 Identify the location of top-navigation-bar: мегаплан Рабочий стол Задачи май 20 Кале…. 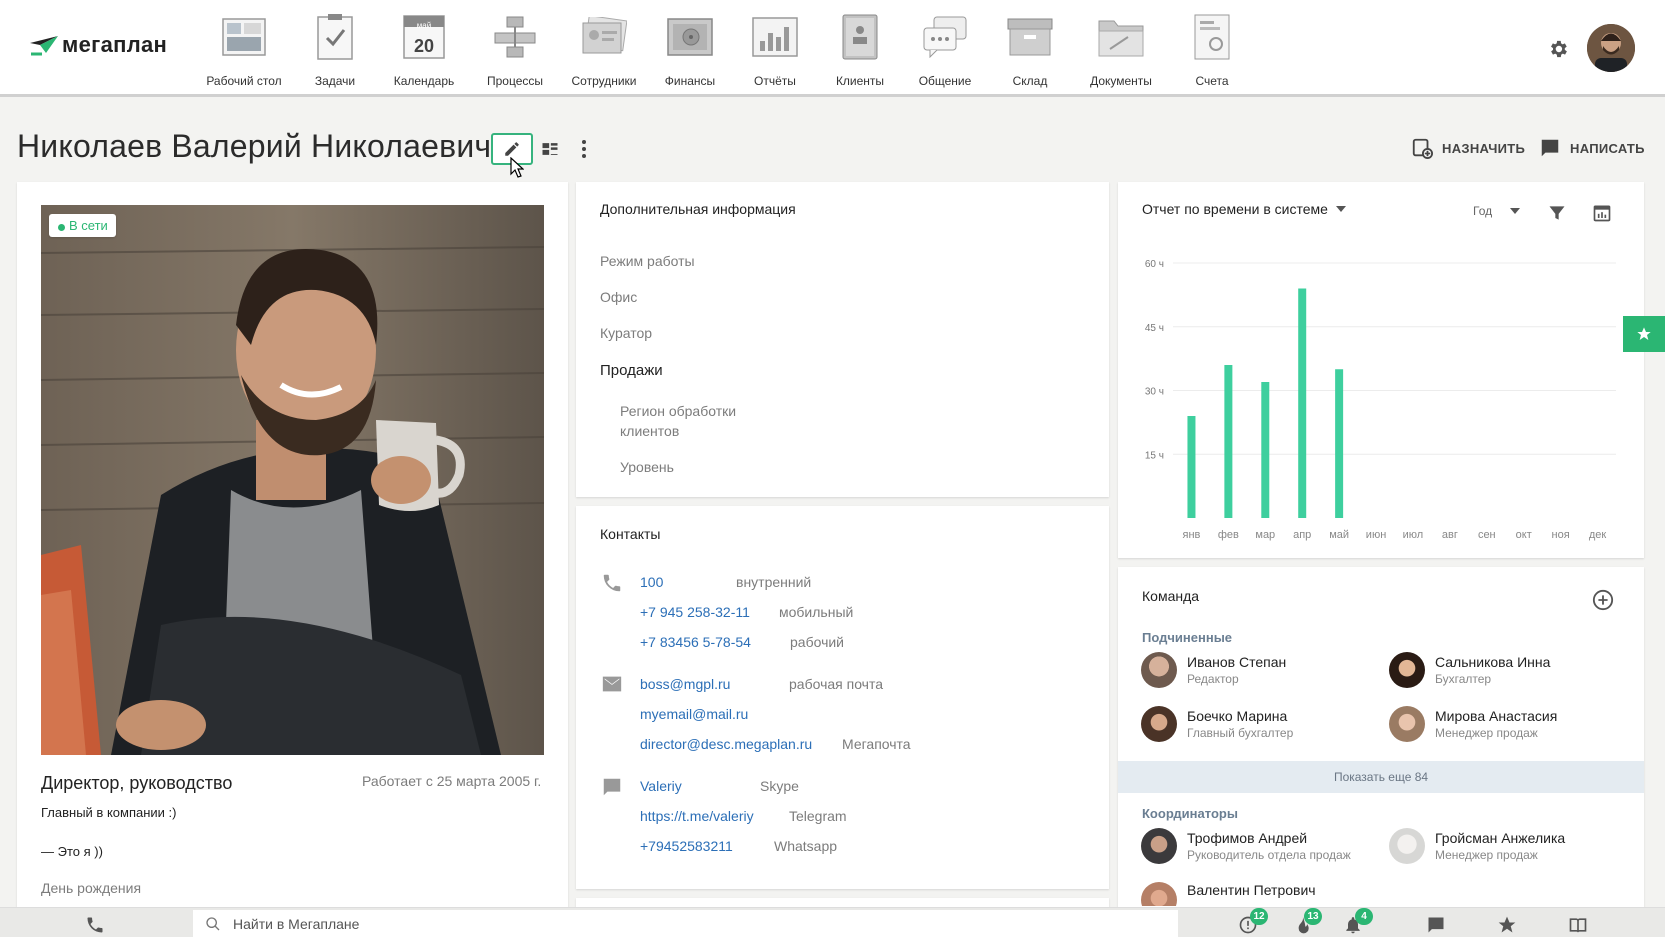
(832, 48).